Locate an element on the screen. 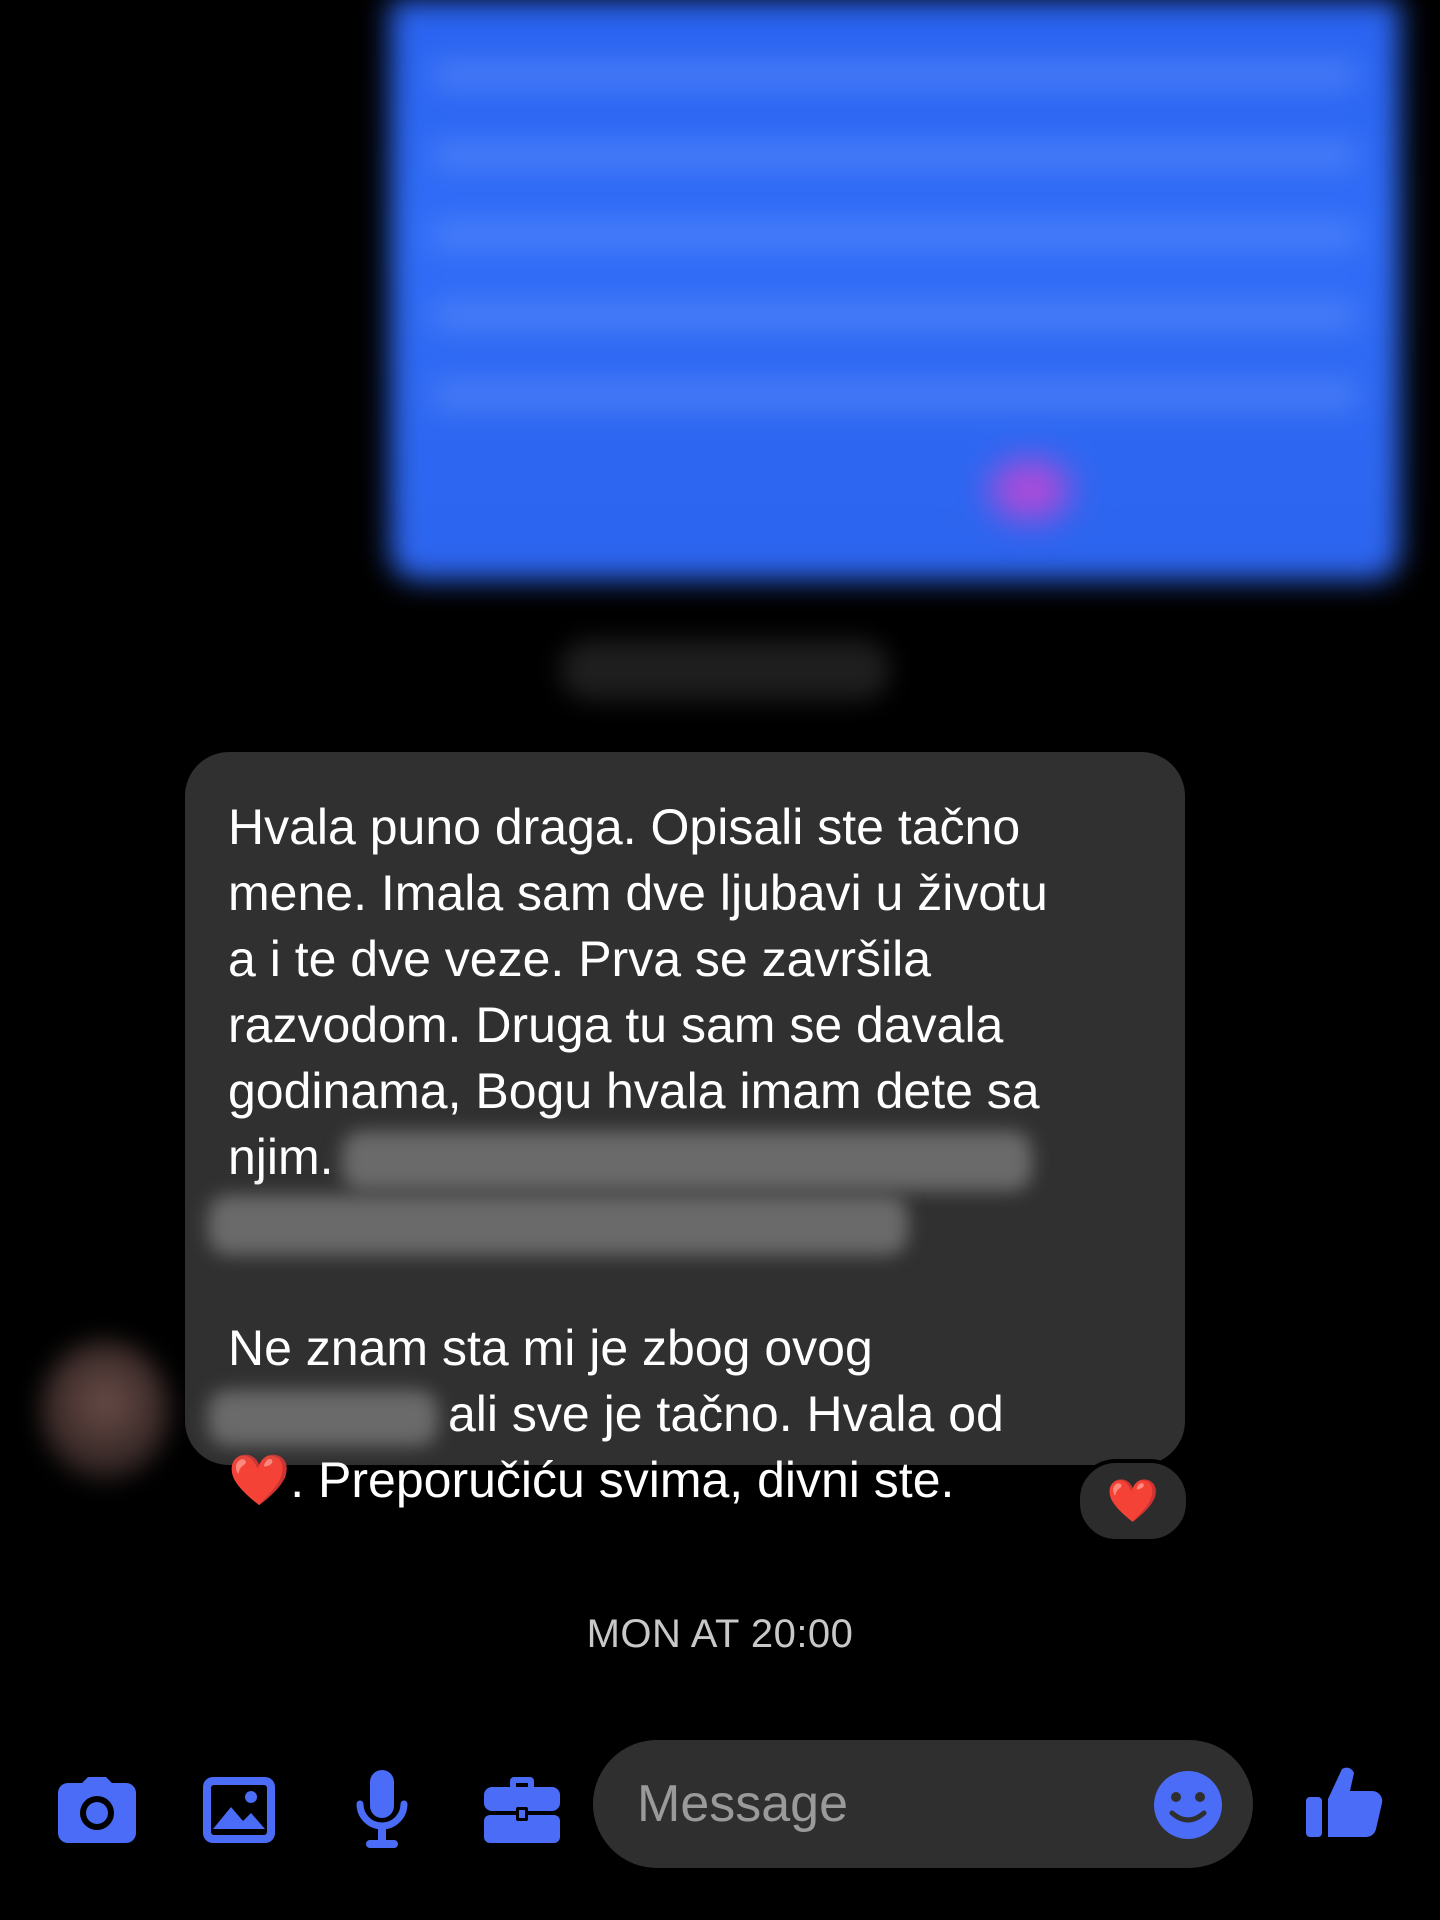 Image resolution: width=1440 pixels, height=1920 pixels. message-line-with-redaction: njim. is located at coordinates (684, 1157).